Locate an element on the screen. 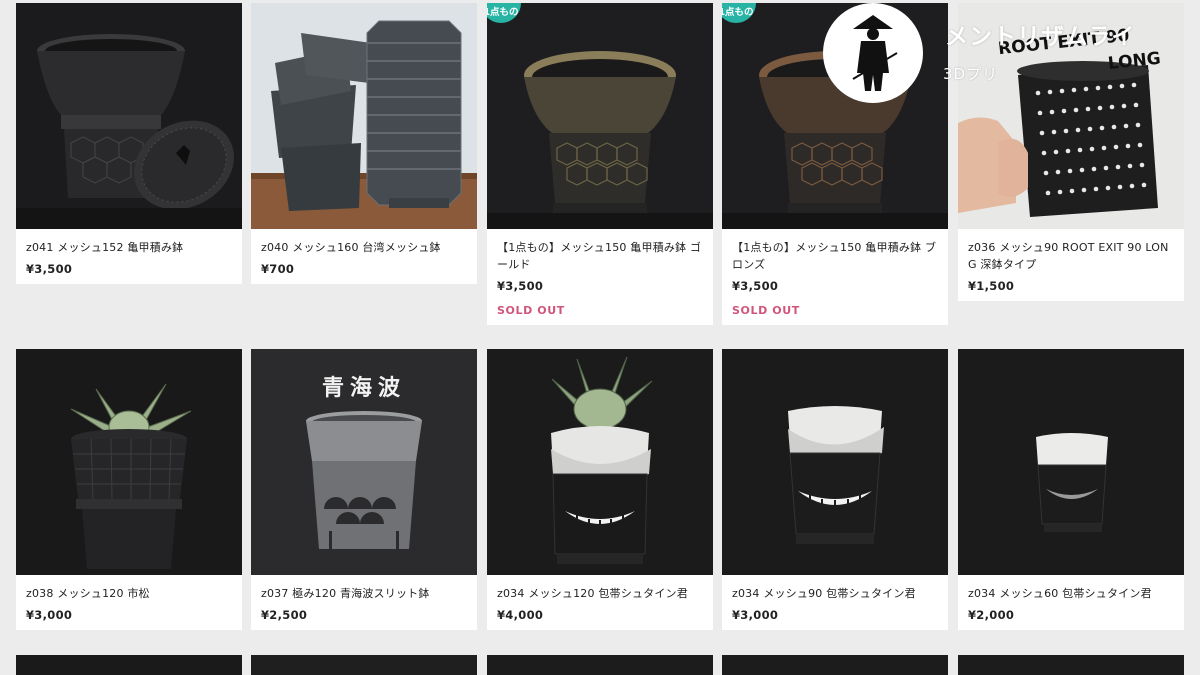 This screenshot has height=675, width=1200. product-title: z034 メッシュ90 包帯シュタイン君 is located at coordinates (835, 593).